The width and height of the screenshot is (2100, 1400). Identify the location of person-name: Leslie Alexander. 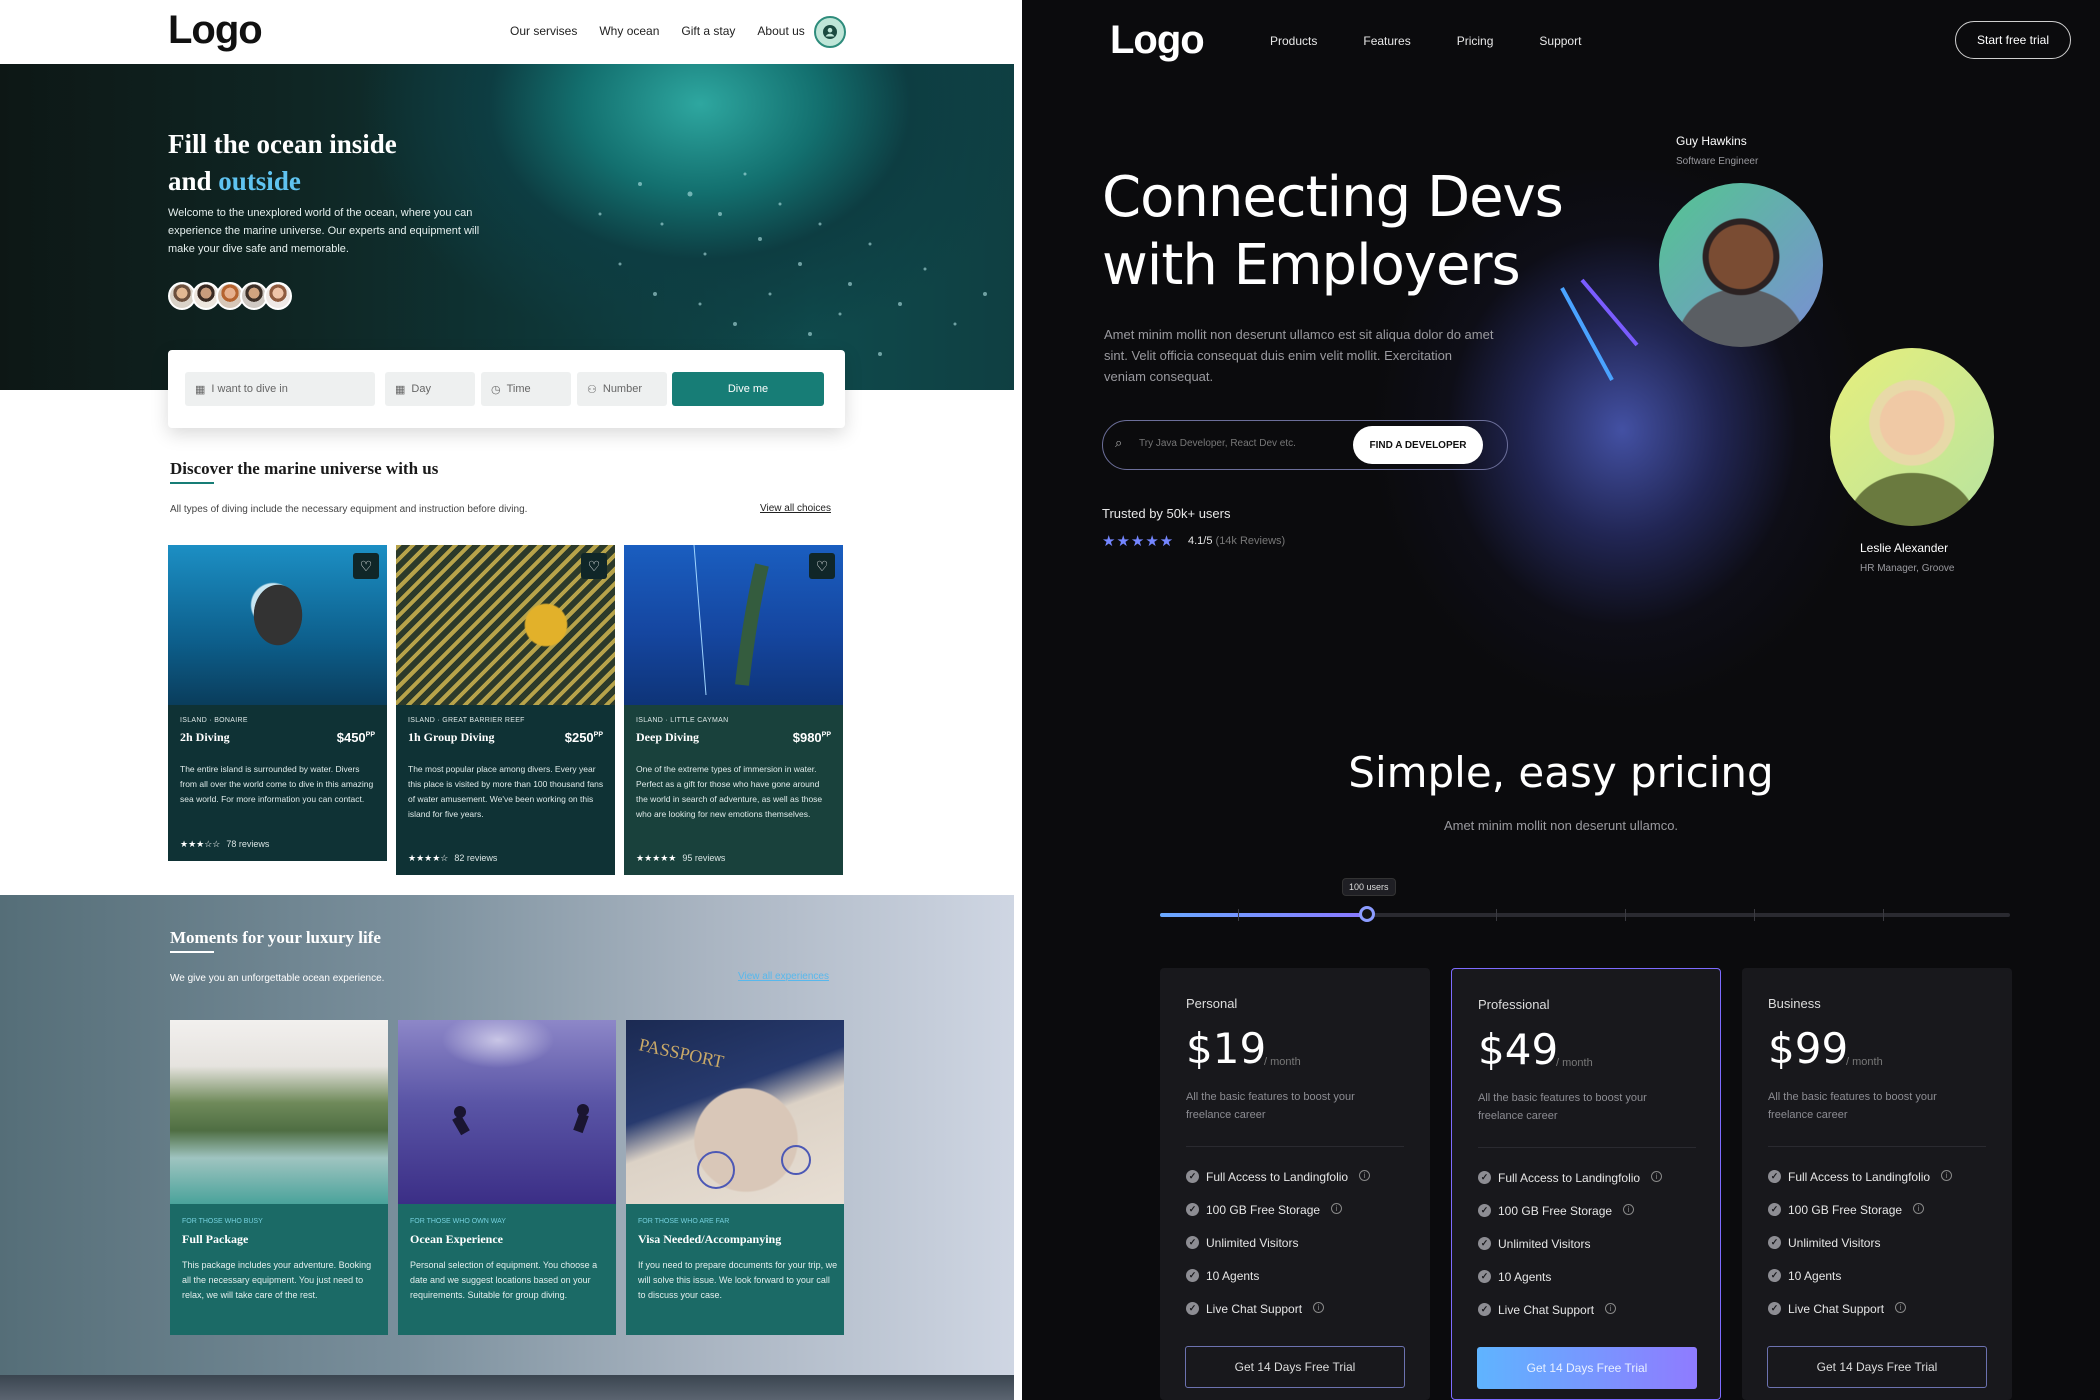
(1904, 548).